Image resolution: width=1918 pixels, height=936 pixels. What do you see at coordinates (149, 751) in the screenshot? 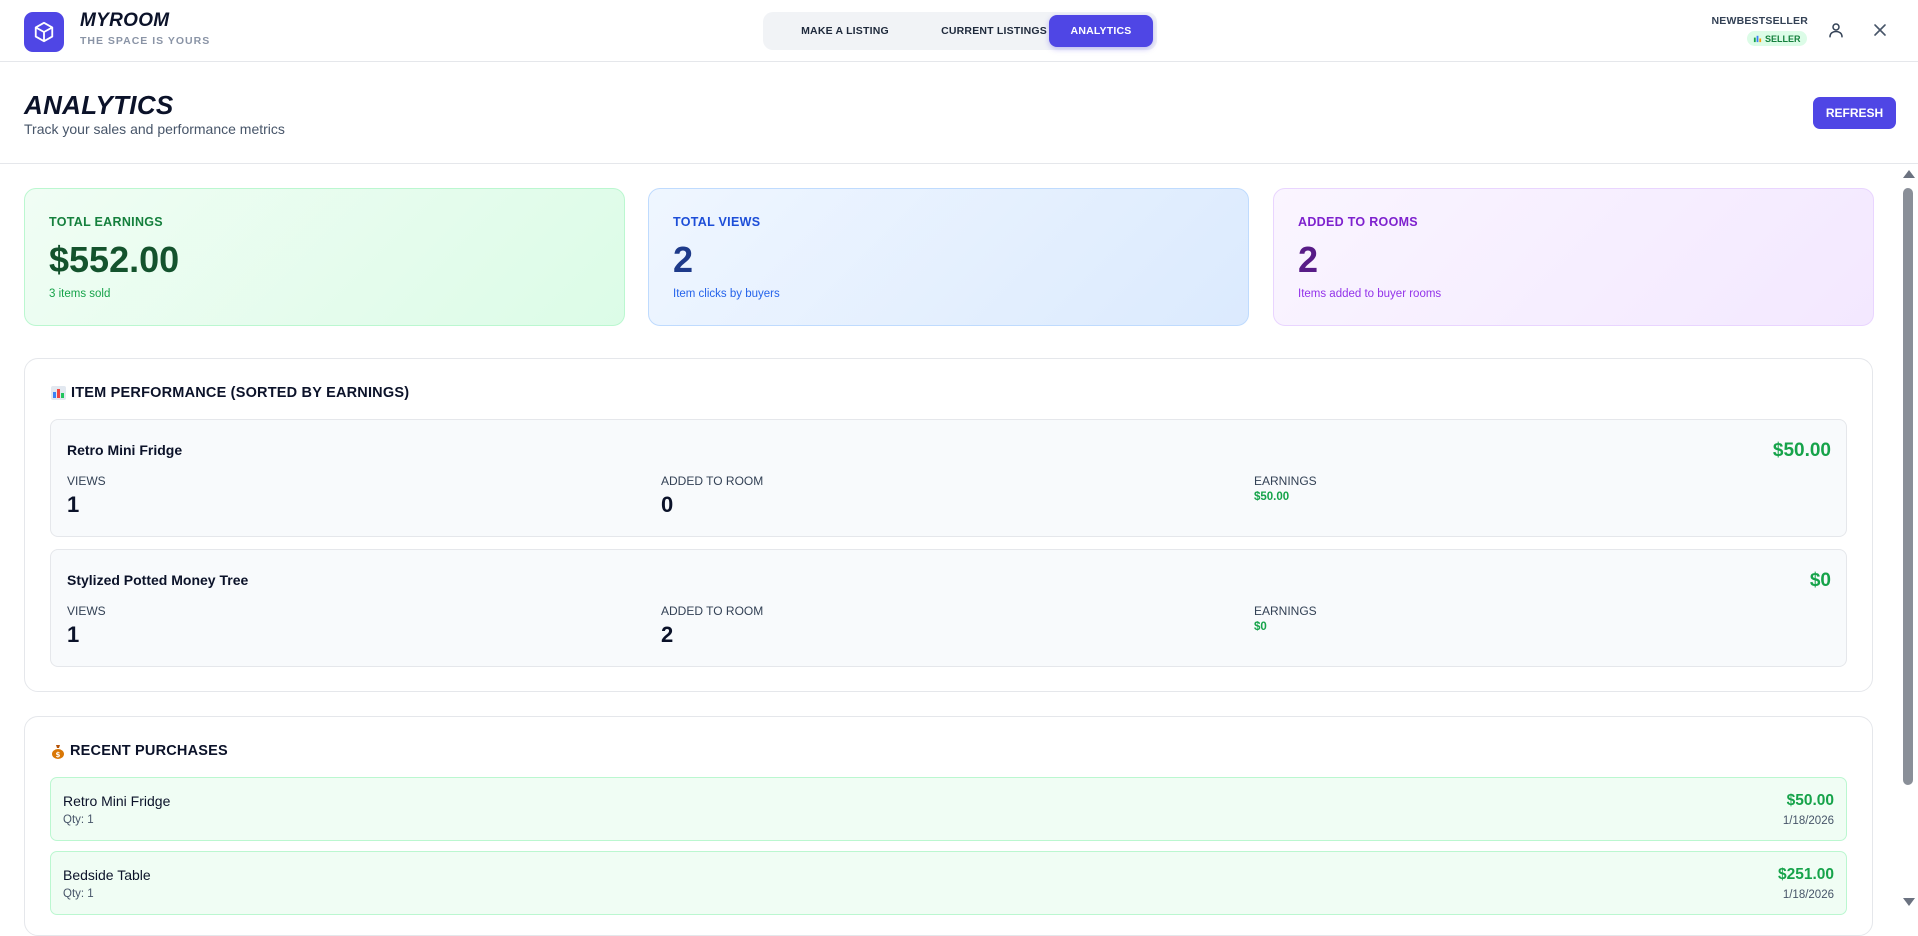
I see `recent-purchases-title: RECENT PURCHASES` at bounding box center [149, 751].